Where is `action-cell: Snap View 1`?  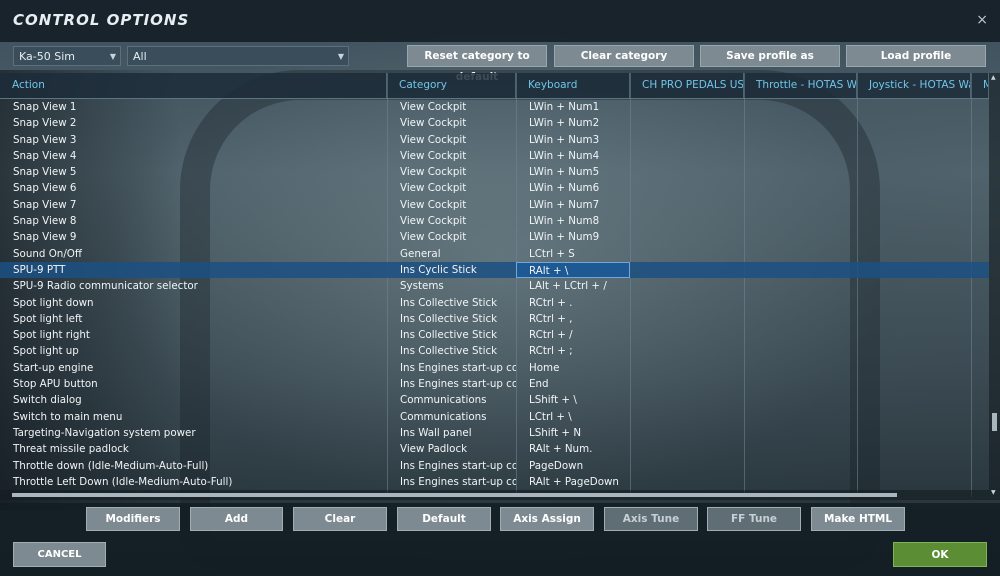 action-cell: Snap View 1 is located at coordinates (193, 107).